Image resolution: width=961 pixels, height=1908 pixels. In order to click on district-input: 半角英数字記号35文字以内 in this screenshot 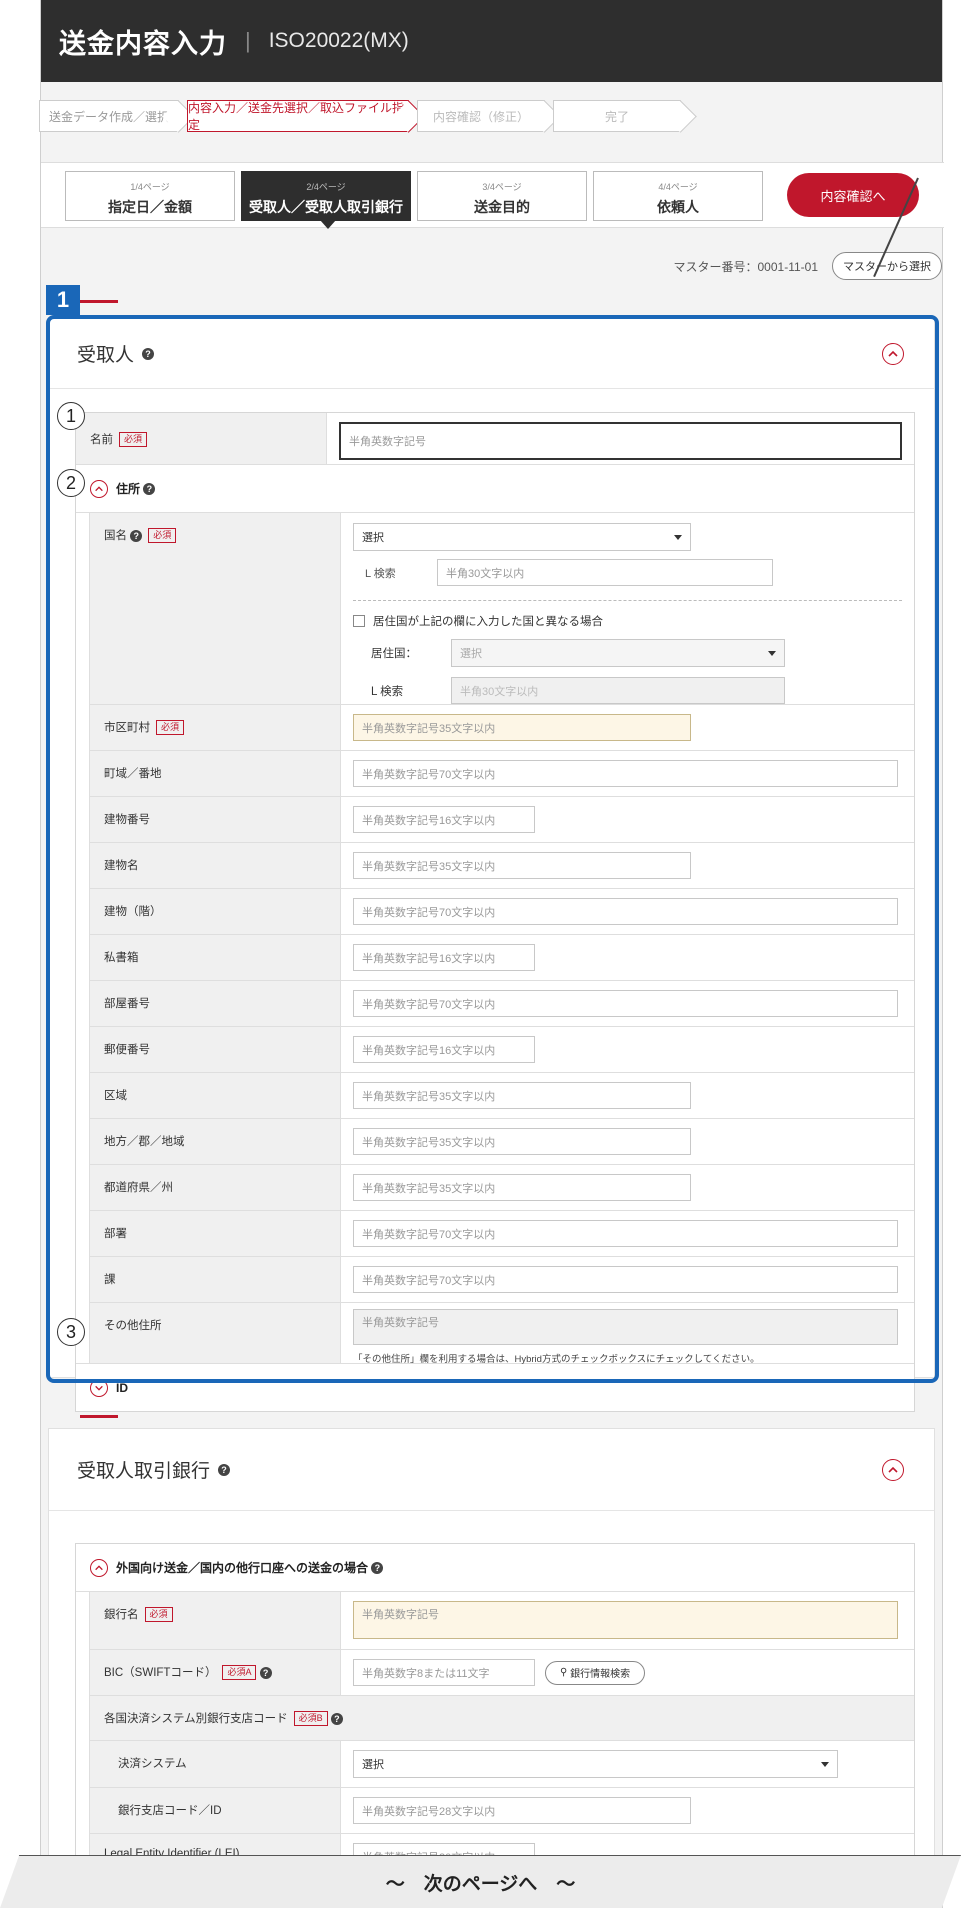, I will do `click(522, 1095)`.